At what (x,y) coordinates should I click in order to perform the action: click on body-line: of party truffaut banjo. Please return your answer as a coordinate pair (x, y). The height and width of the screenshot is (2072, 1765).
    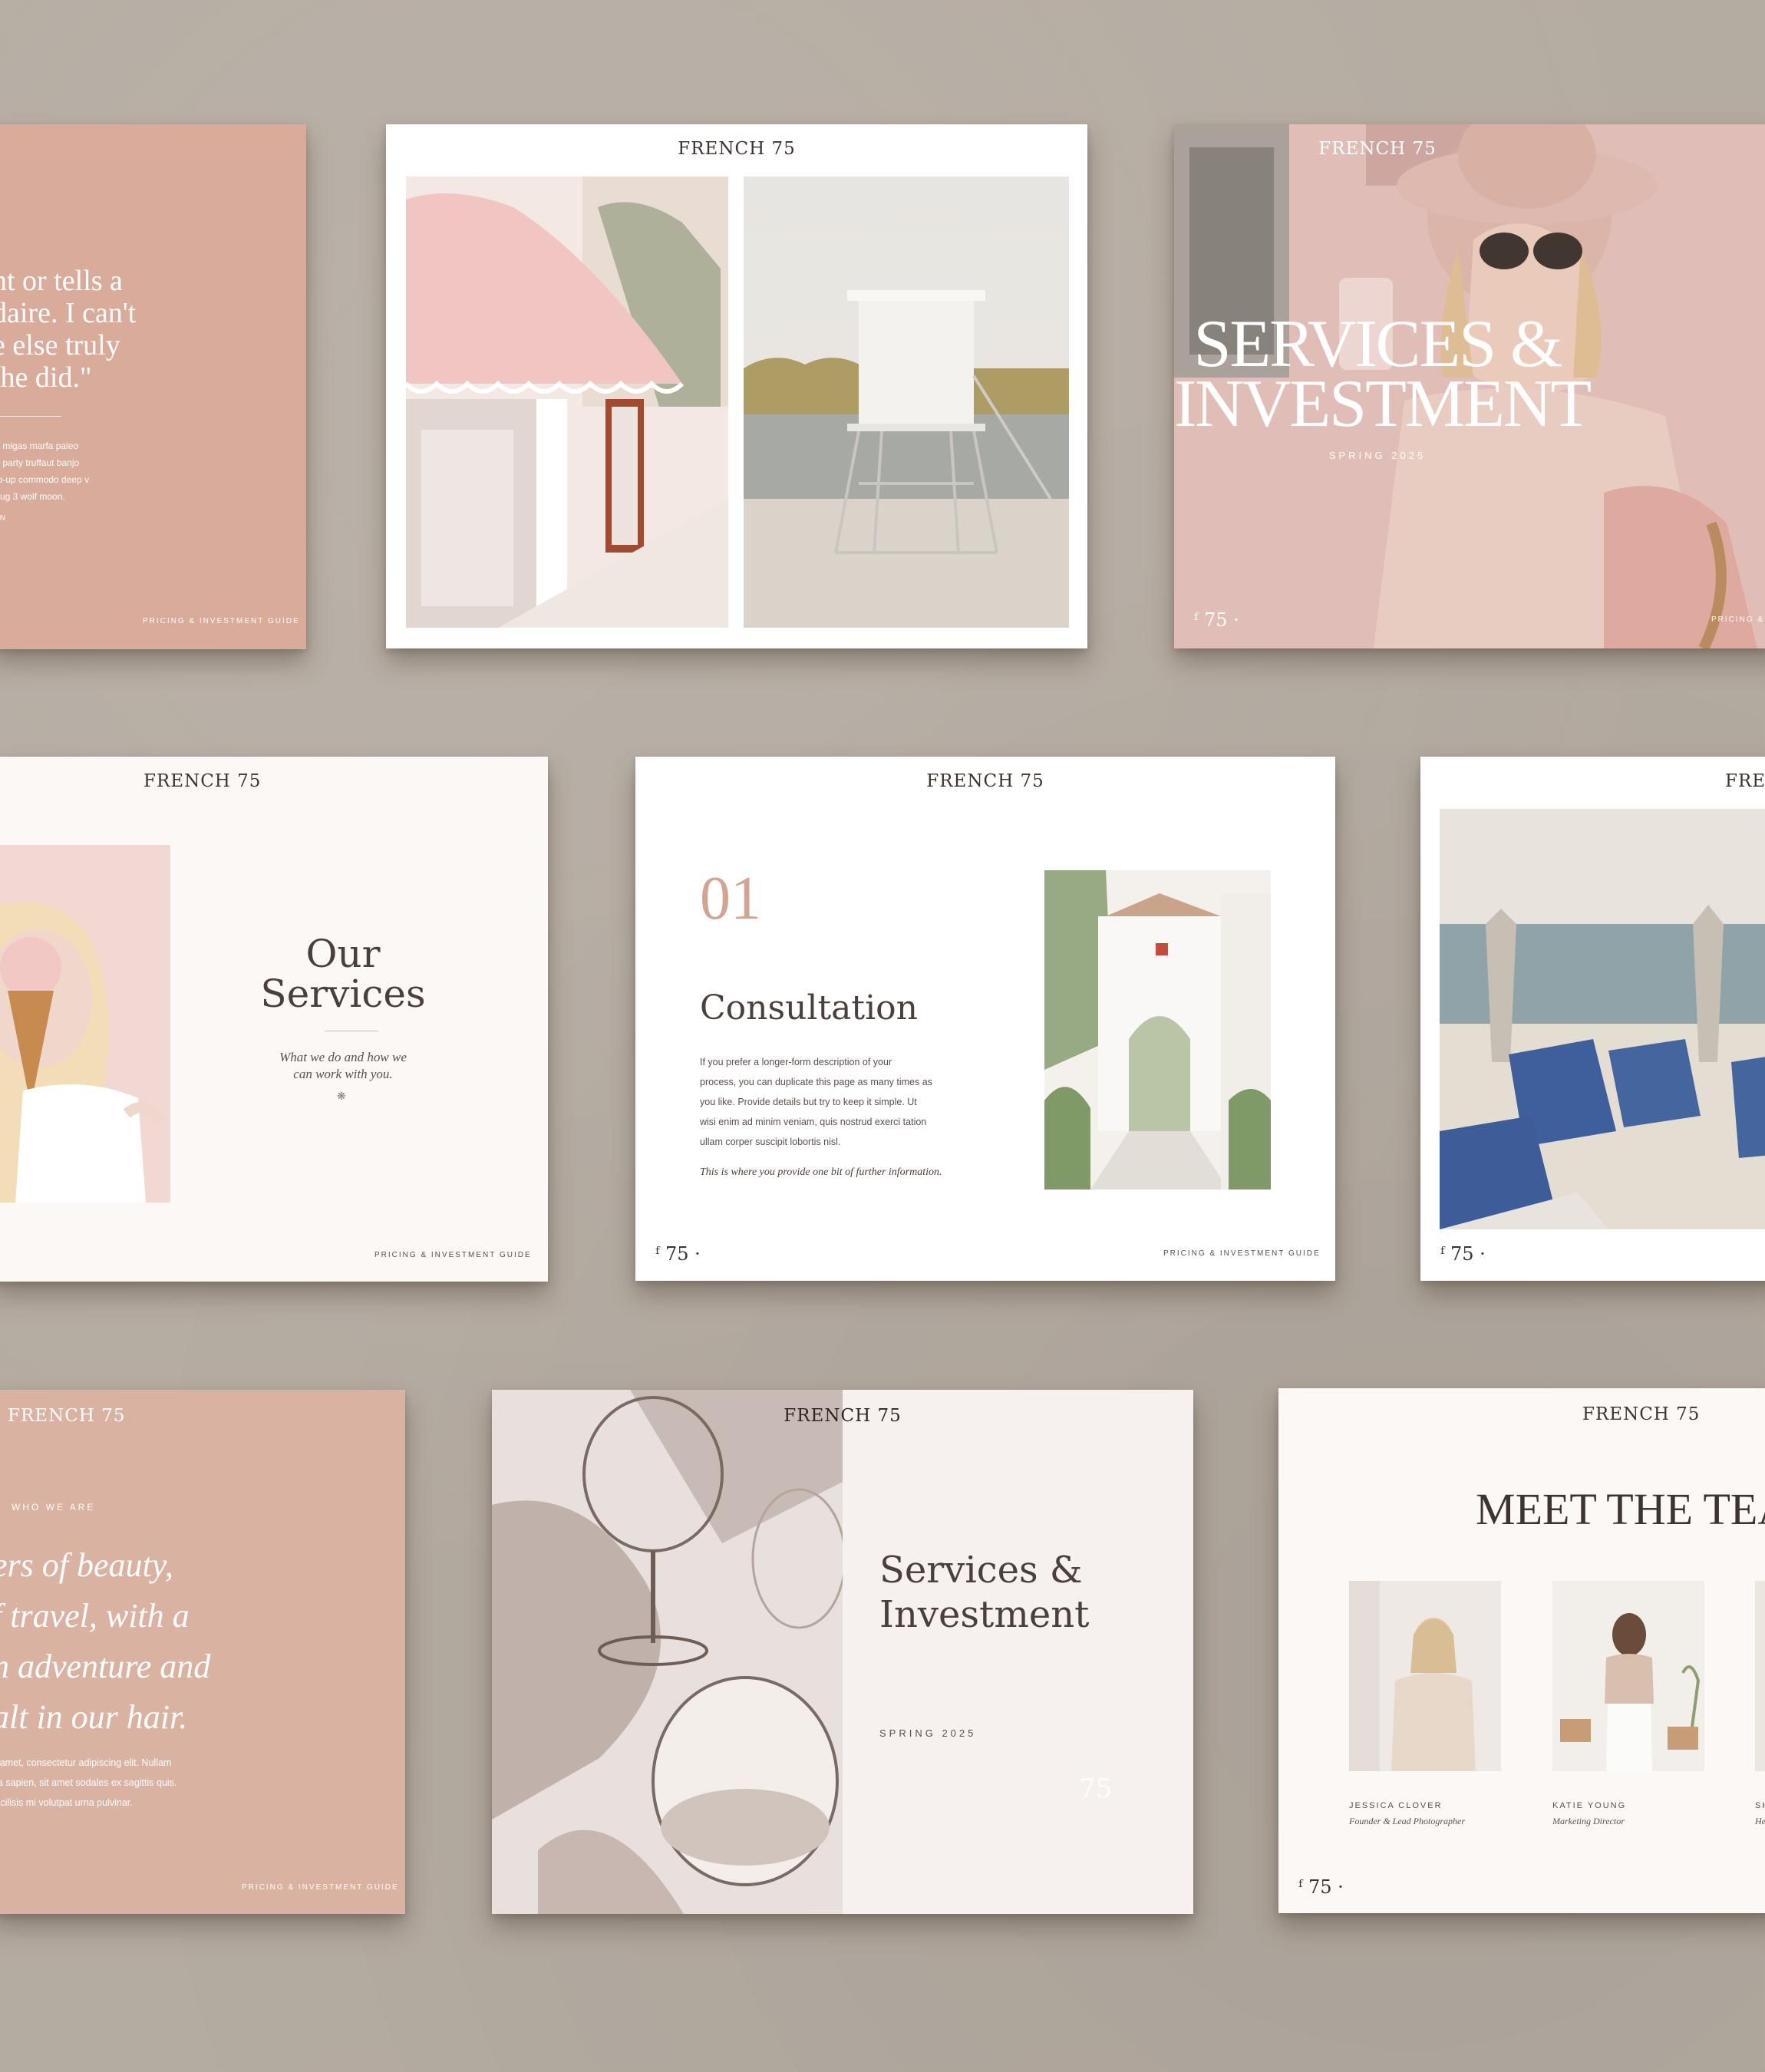
    Looking at the image, I should click on (40, 462).